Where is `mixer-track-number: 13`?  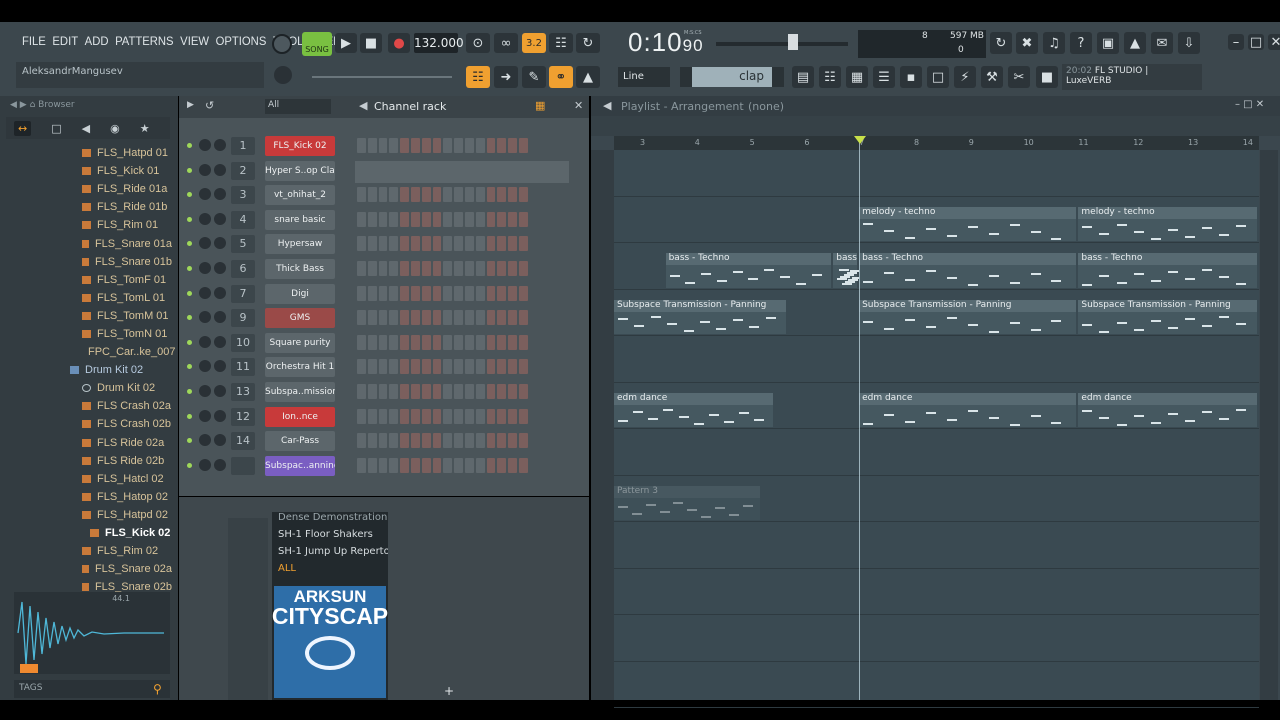
mixer-track-number: 13 is located at coordinates (243, 392).